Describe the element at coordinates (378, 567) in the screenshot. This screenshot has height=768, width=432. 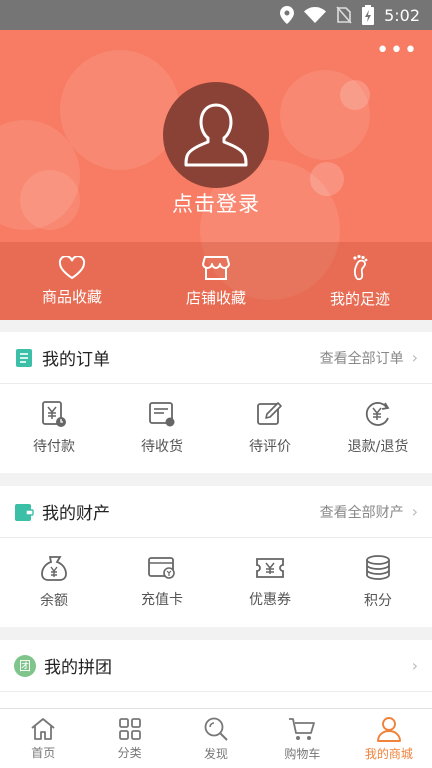
I see `points-icon` at that location.